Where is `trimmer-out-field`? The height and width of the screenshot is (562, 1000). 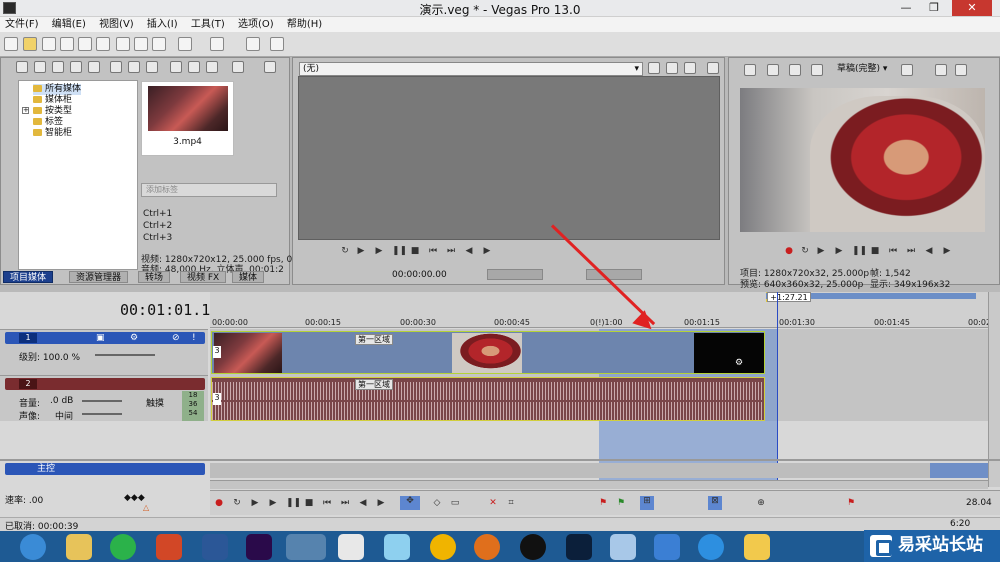
trimmer-out-field is located at coordinates (614, 274).